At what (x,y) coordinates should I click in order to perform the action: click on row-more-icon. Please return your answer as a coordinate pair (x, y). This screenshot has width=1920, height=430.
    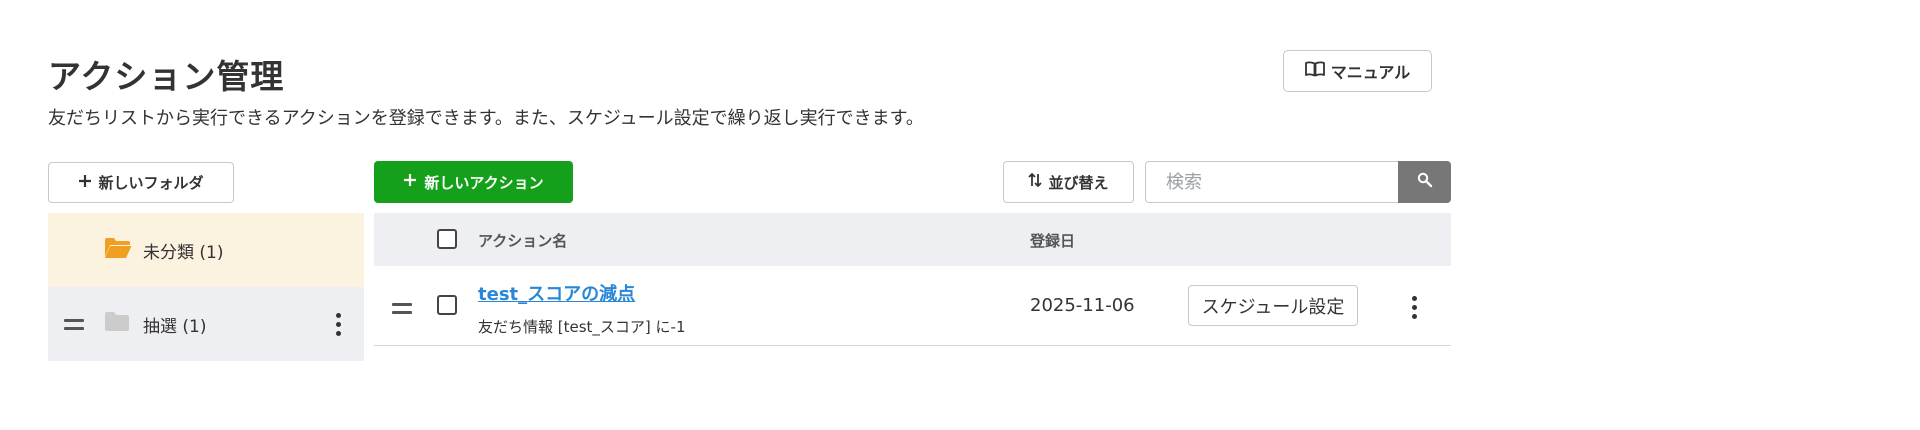
    Looking at the image, I should click on (1414, 307).